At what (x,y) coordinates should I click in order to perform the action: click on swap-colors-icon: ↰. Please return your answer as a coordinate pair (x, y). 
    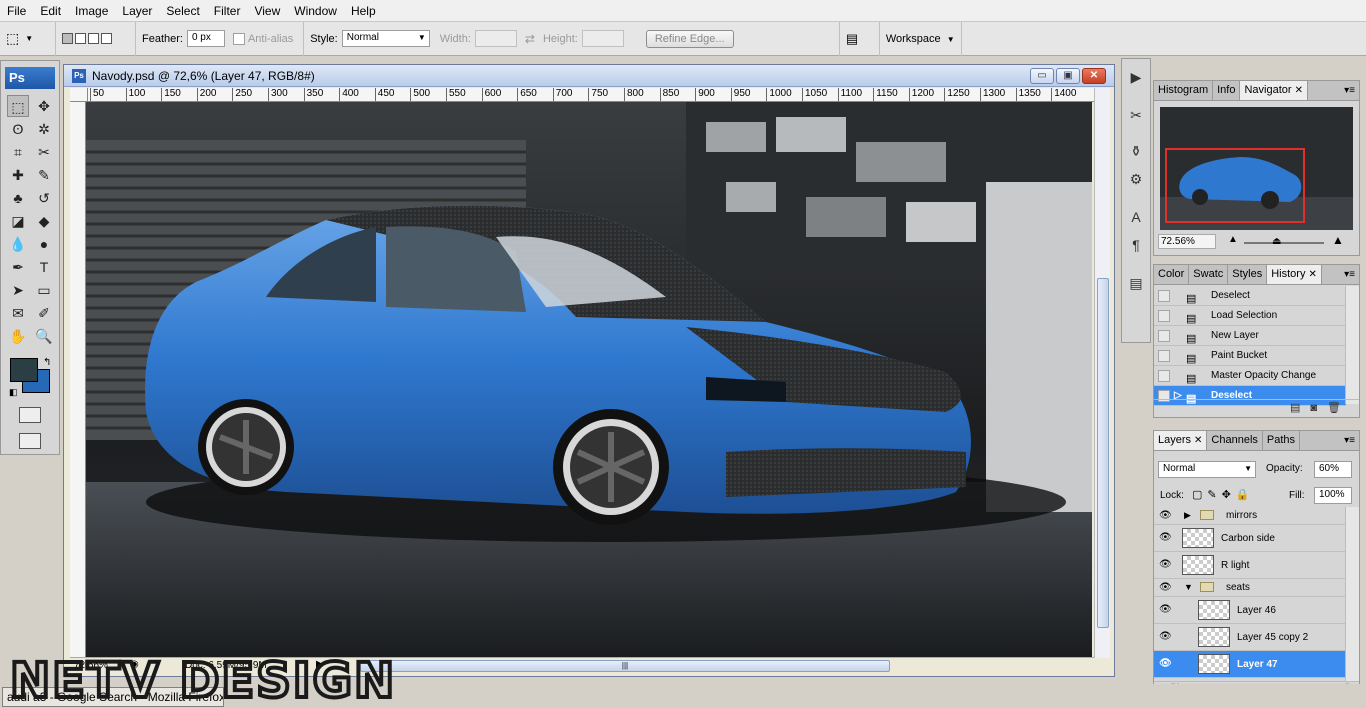
    Looking at the image, I should click on (47, 362).